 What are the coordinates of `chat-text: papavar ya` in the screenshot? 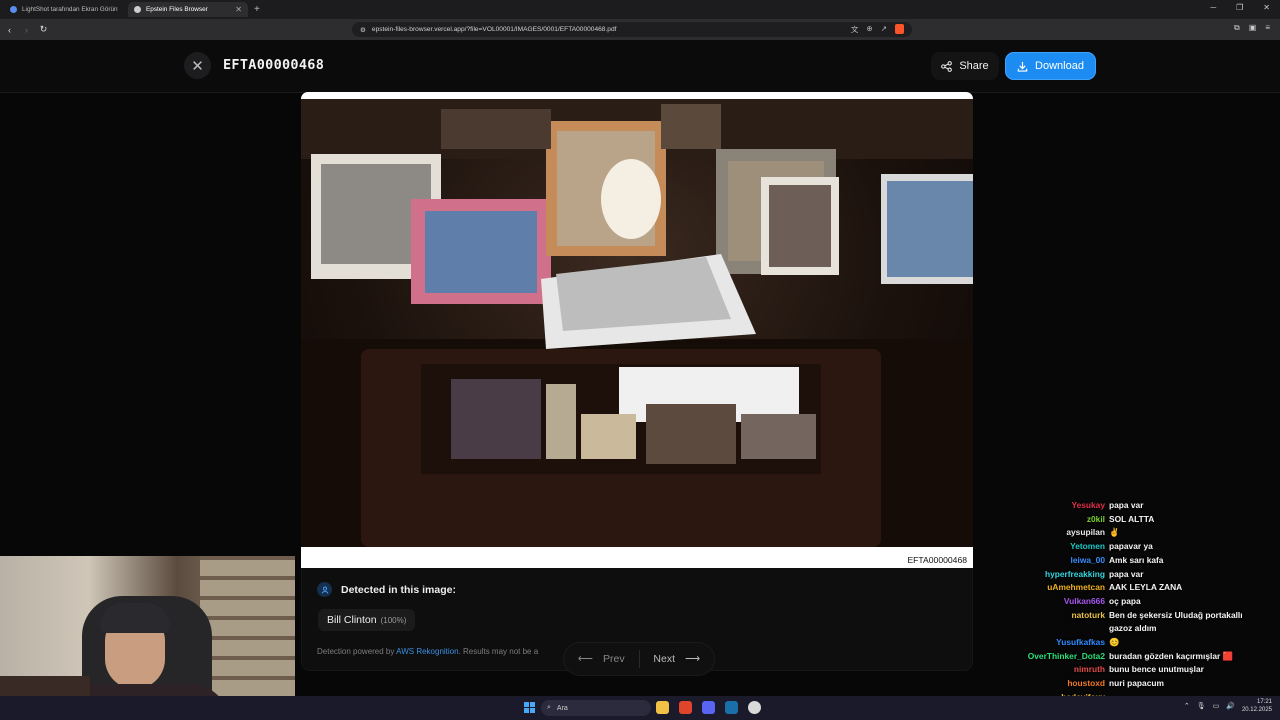 It's located at (1131, 546).